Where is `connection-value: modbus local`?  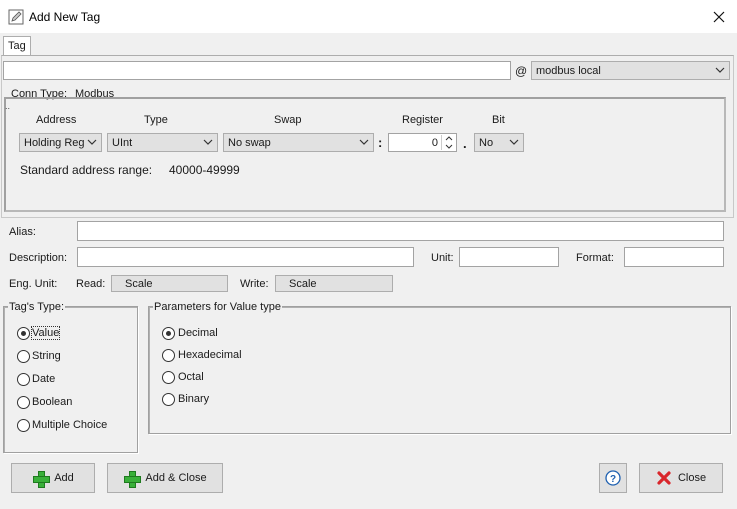 connection-value: modbus local is located at coordinates (568, 71).